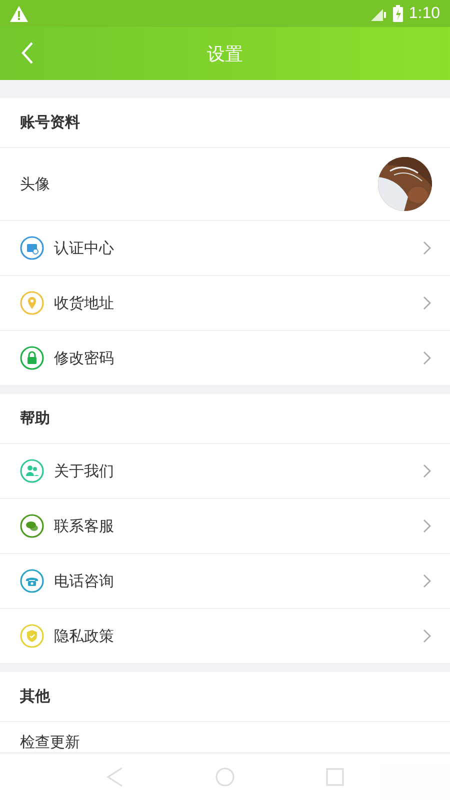  I want to click on settings-row: 隐私政策, so click(225, 636).